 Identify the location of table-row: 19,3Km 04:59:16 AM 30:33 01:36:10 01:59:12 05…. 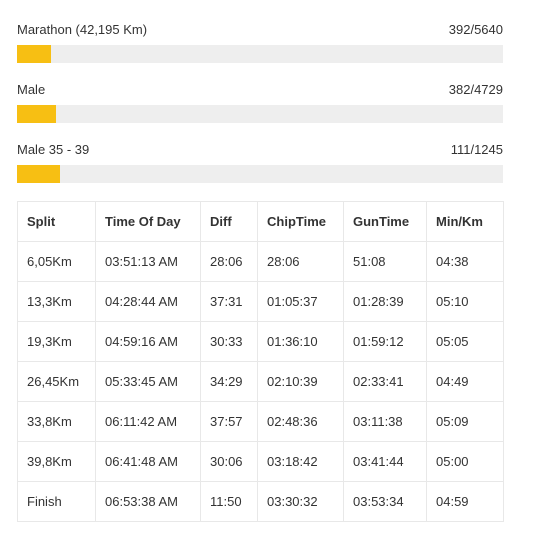
(260, 341).